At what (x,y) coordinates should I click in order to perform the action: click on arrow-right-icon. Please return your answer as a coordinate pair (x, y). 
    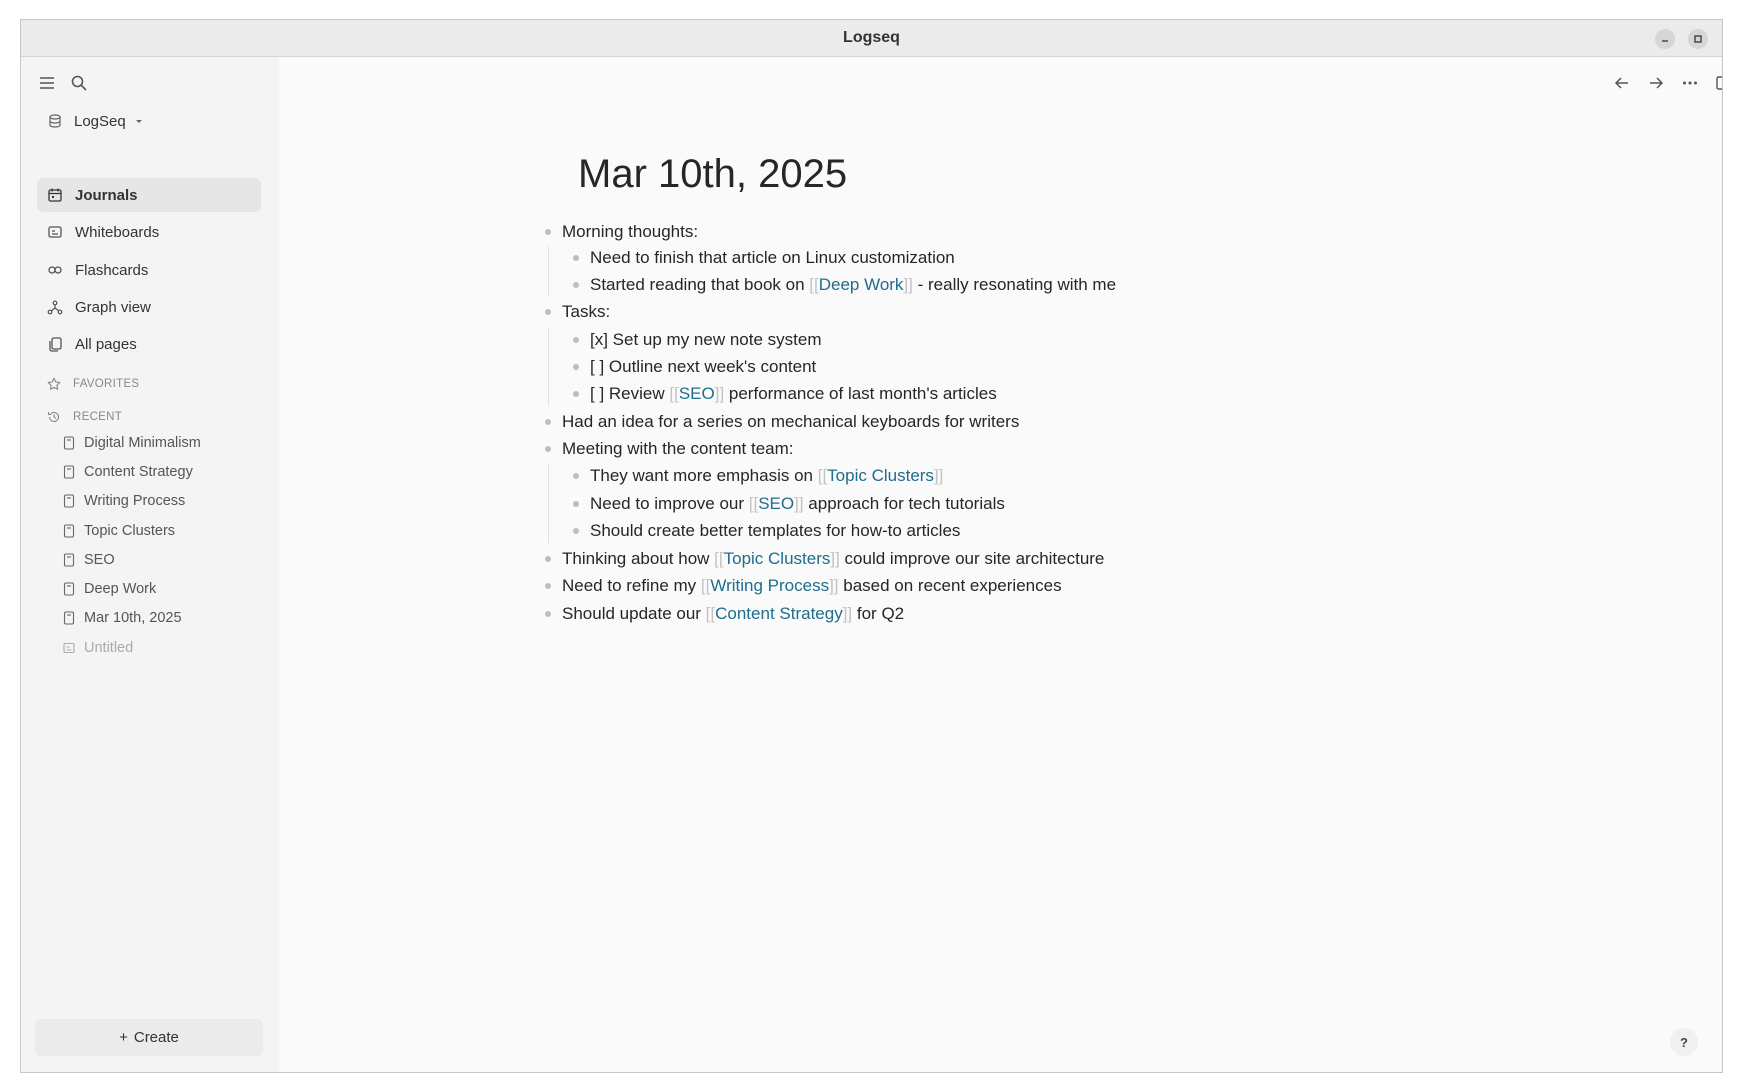
    Looking at the image, I should click on (1657, 83).